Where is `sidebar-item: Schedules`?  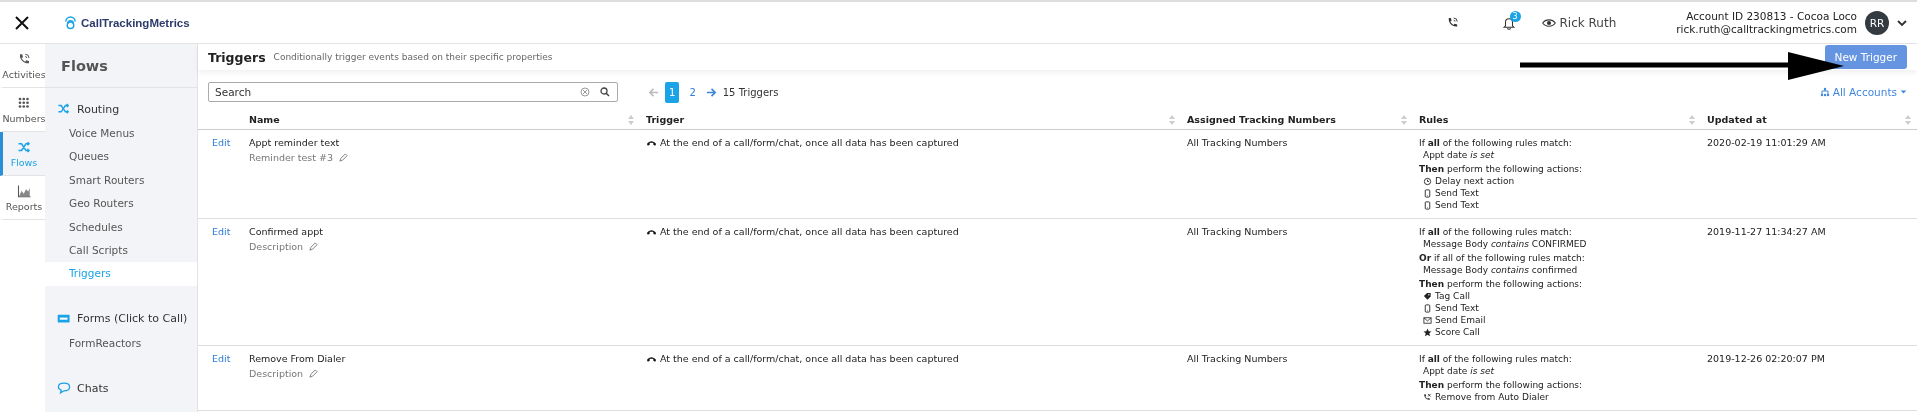 sidebar-item: Schedules is located at coordinates (121, 227).